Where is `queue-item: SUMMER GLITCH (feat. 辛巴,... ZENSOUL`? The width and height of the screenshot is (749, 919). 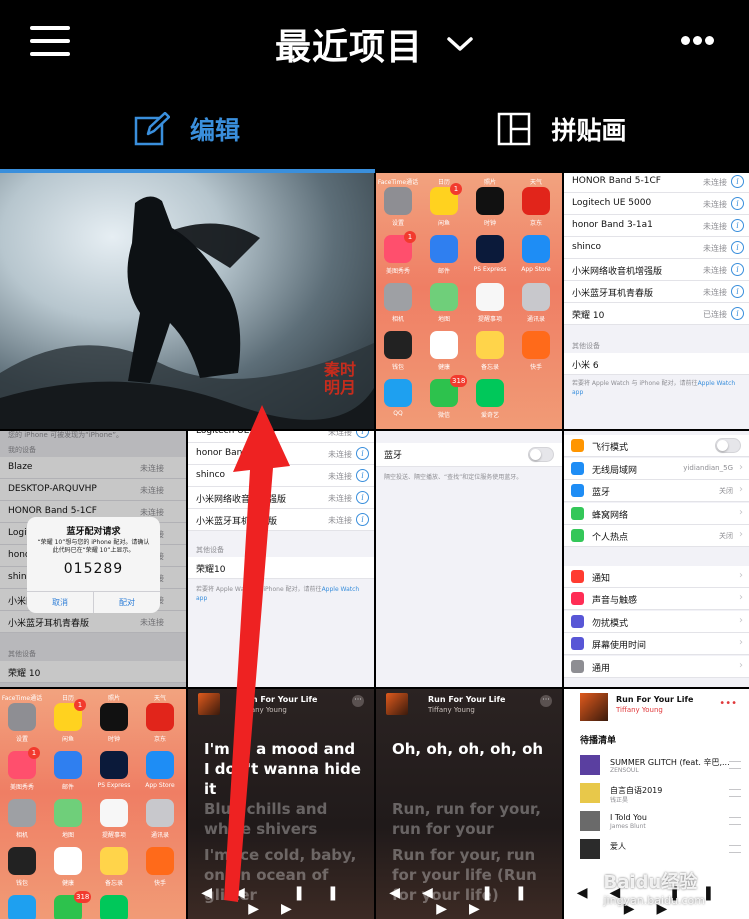
queue-item: SUMMER GLITCH (feat. 辛巴,... ZENSOUL is located at coordinates (662, 767).